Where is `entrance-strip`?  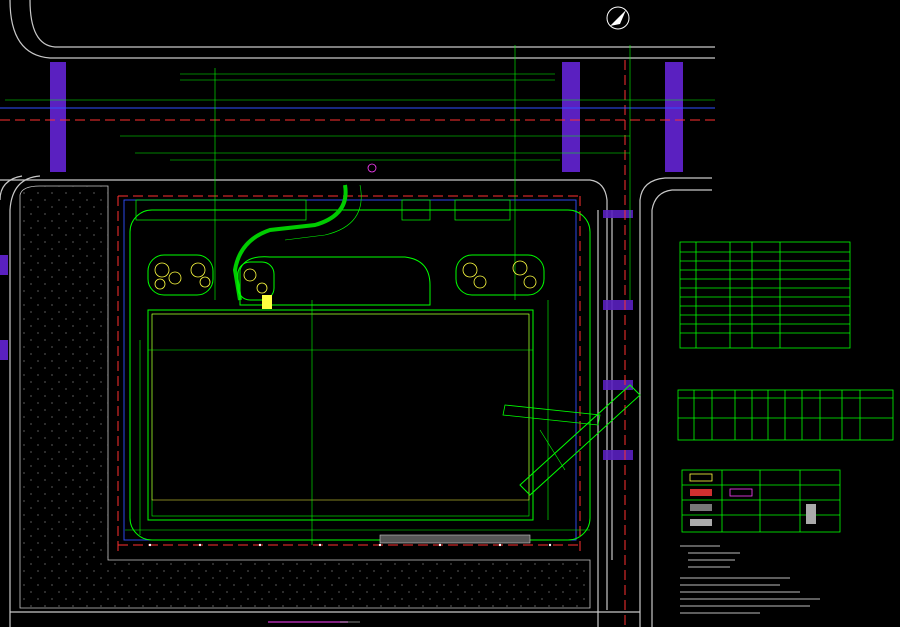
entrance-strip is located at coordinates (455, 539).